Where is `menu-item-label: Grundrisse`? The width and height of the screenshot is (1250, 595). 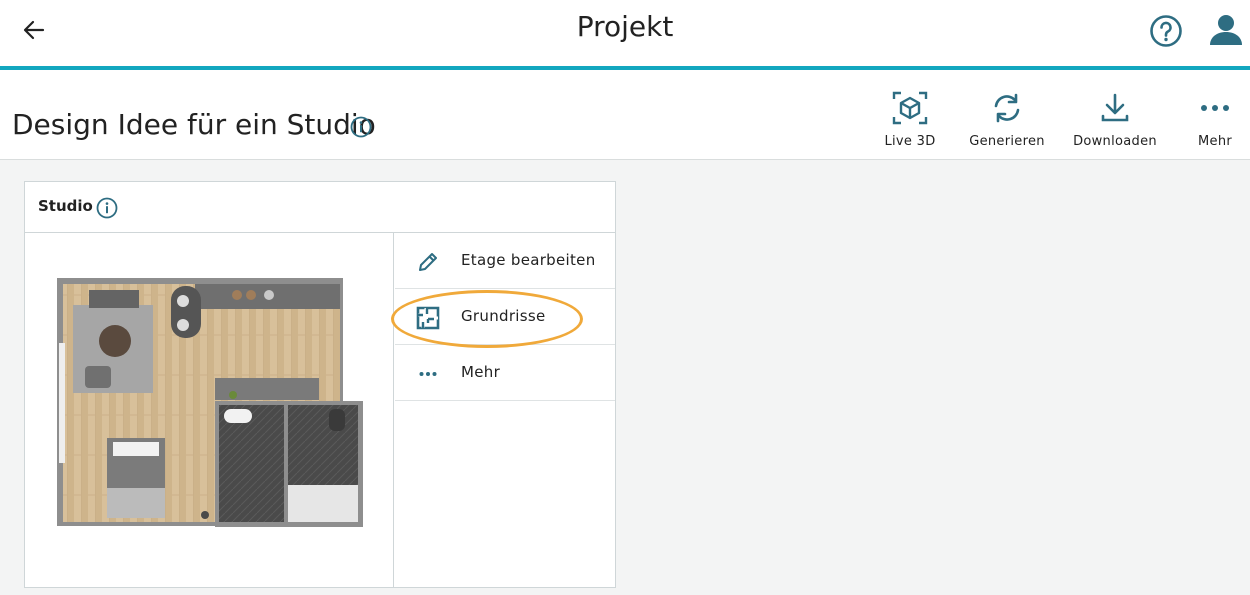 menu-item-label: Grundrisse is located at coordinates (503, 316).